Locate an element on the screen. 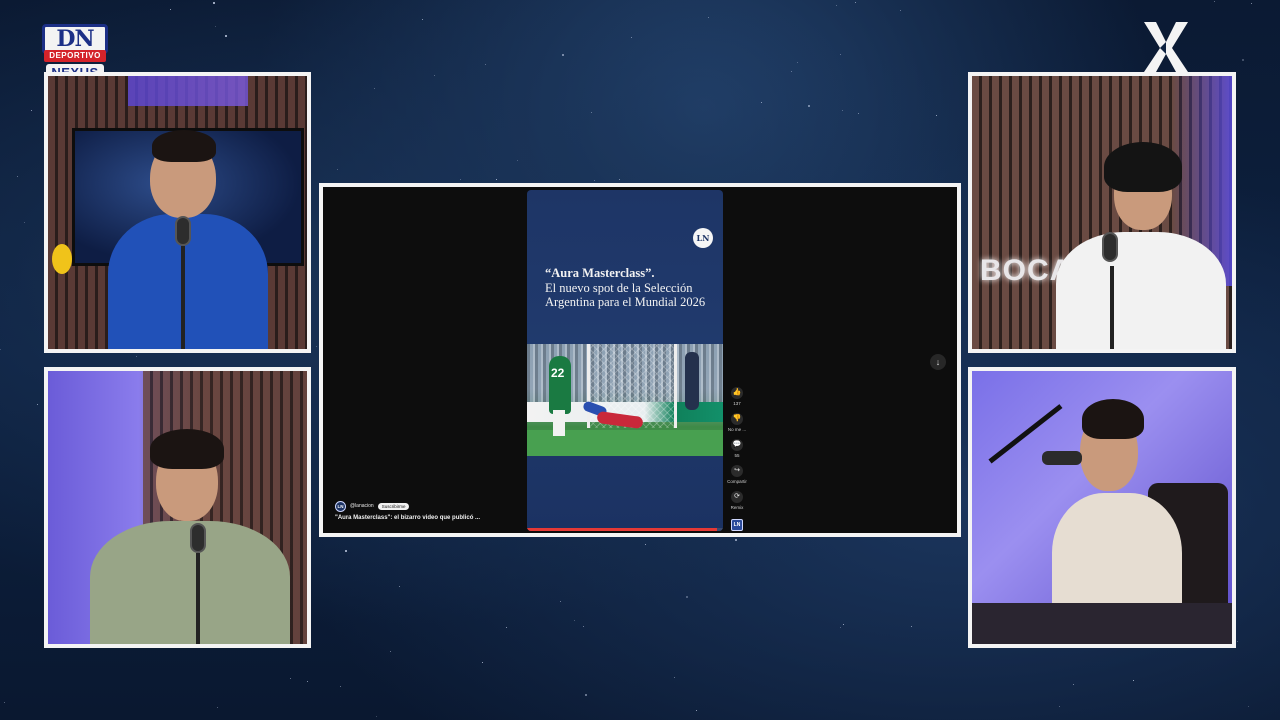 This screenshot has height=720, width=1280. video-progress-fill is located at coordinates (622, 529).